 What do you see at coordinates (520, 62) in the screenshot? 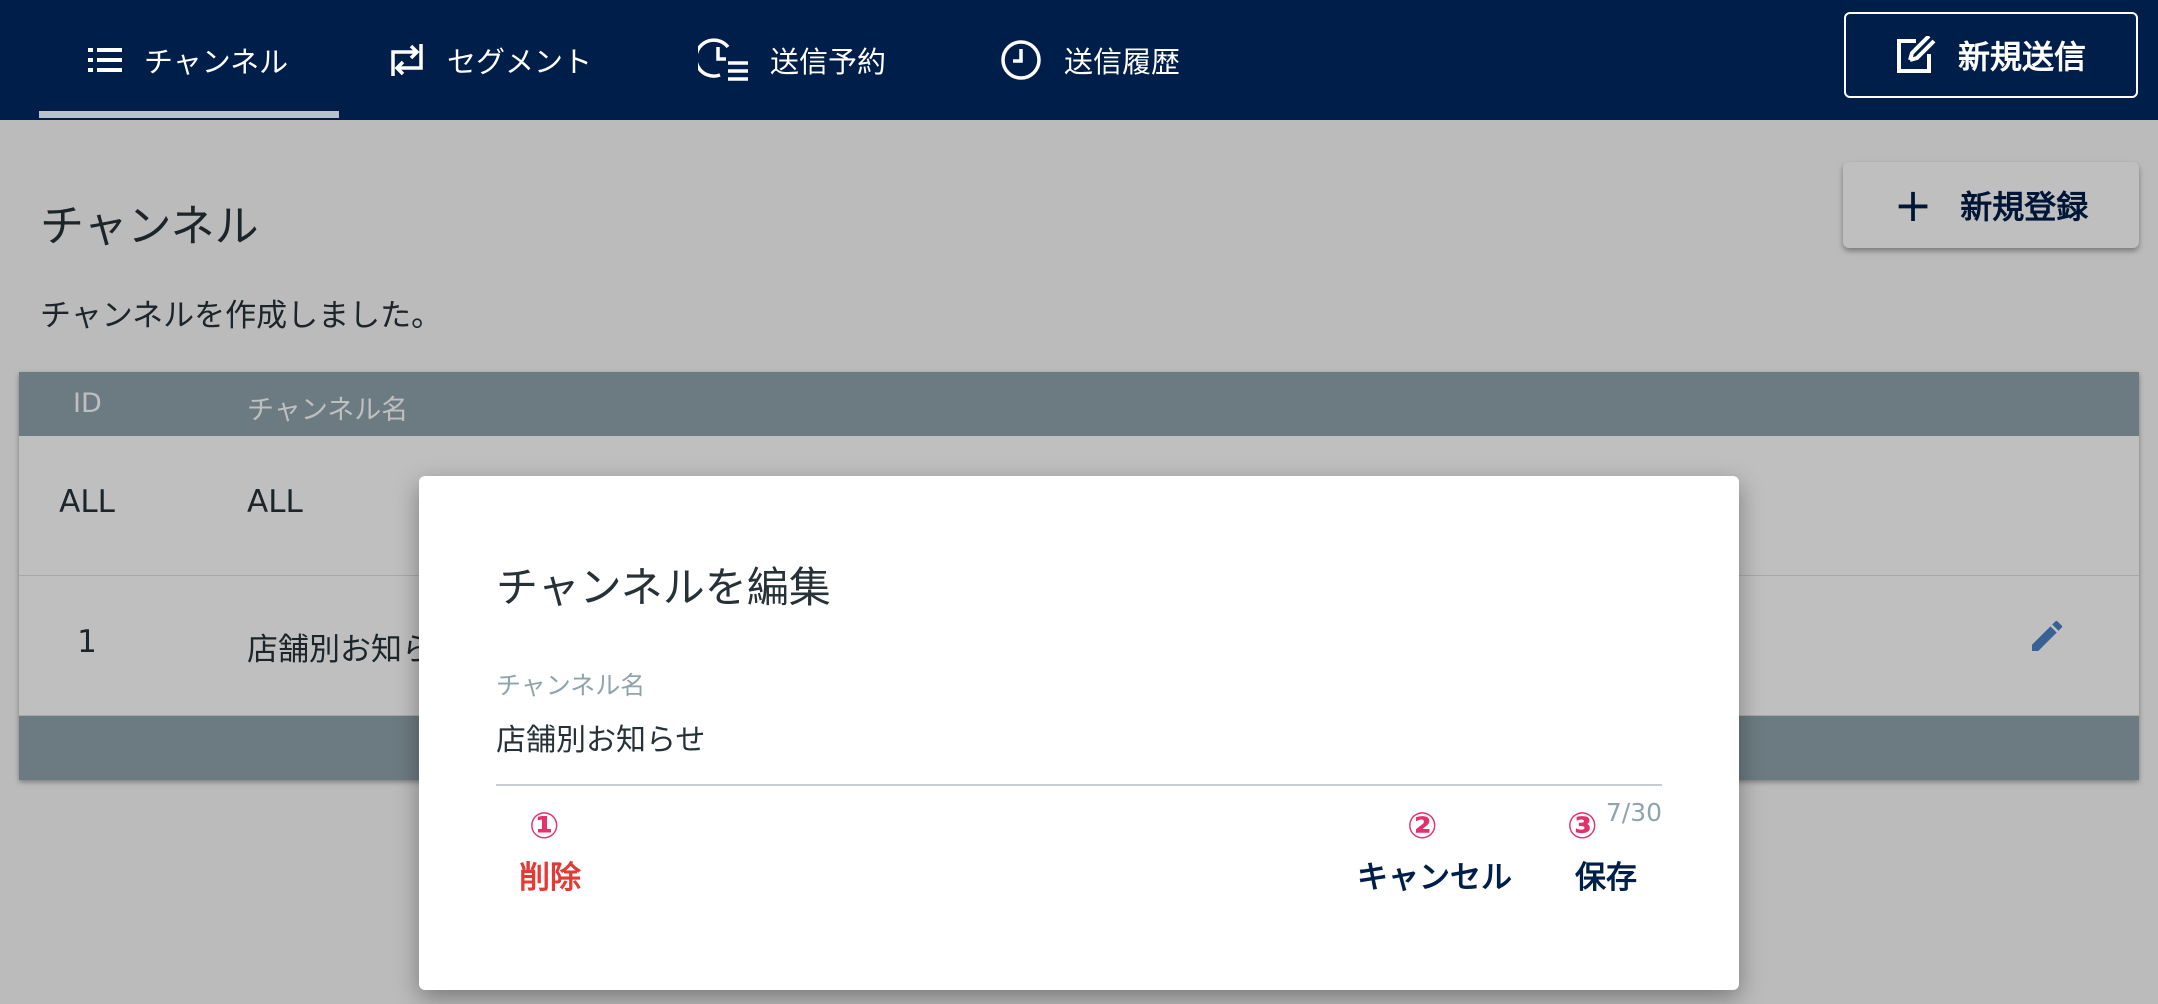
I see `tab-label: セグメント` at bounding box center [520, 62].